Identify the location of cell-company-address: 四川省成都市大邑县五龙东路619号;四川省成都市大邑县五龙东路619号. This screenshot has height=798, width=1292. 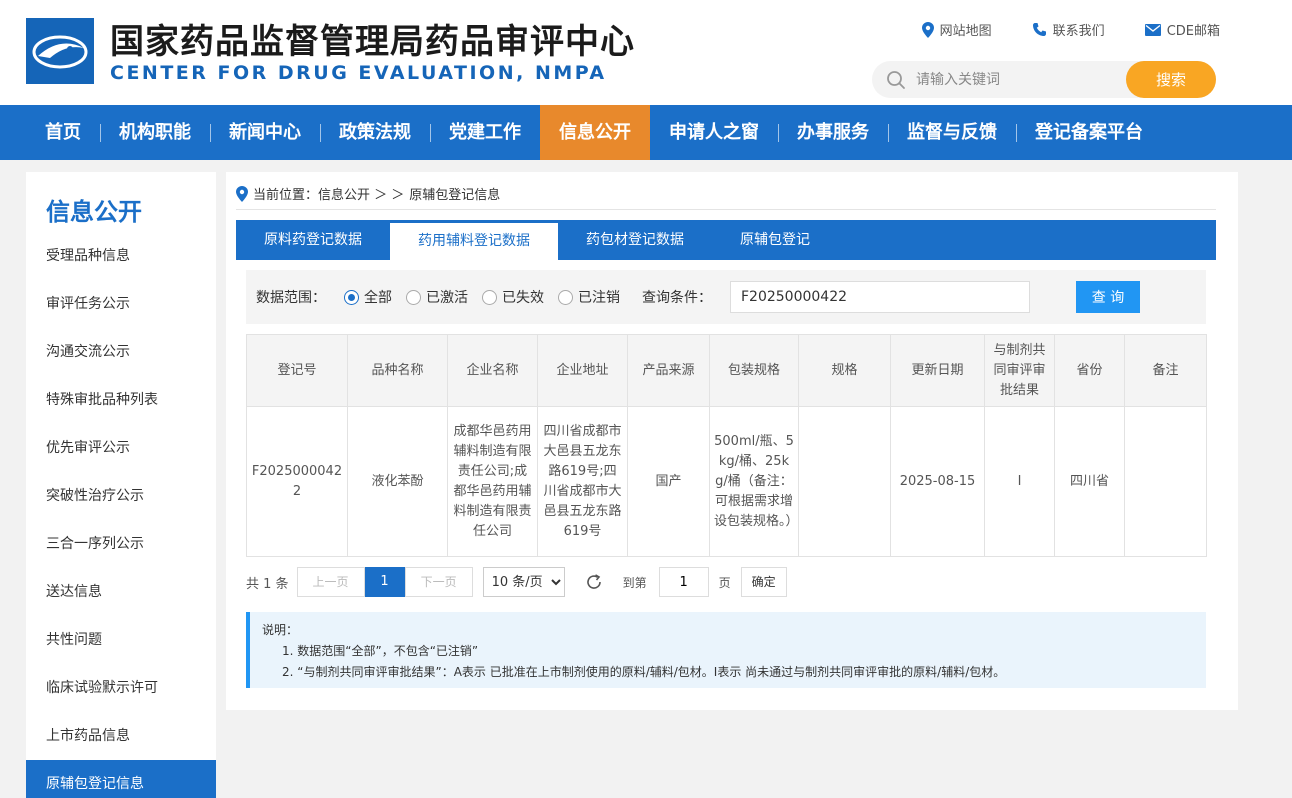
(582, 481).